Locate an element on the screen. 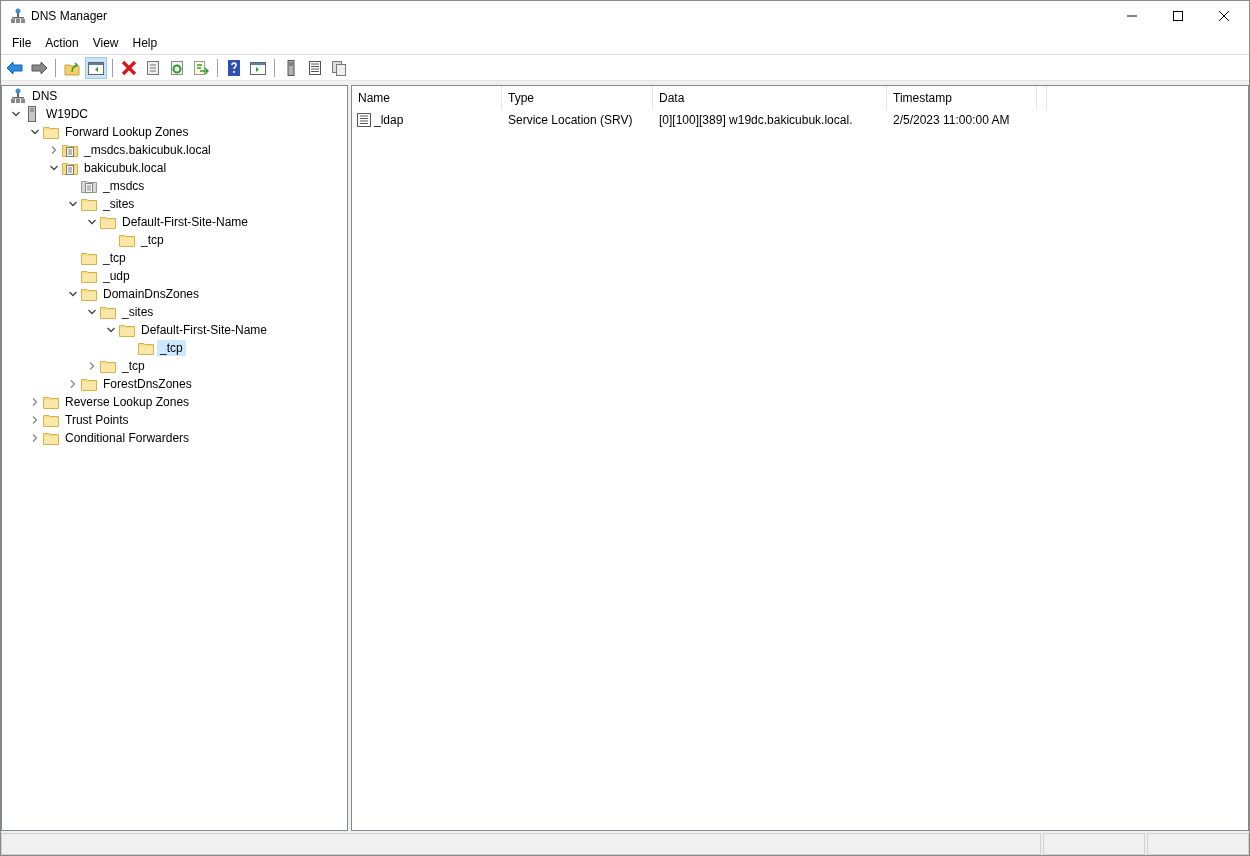 This screenshot has width=1250, height=856. tree-item: bakicubuk.local is located at coordinates (125, 168).